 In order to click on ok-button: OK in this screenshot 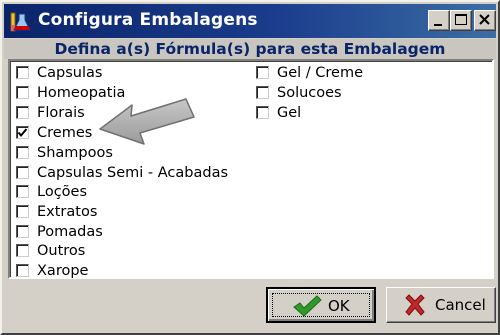, I will do `click(321, 305)`.